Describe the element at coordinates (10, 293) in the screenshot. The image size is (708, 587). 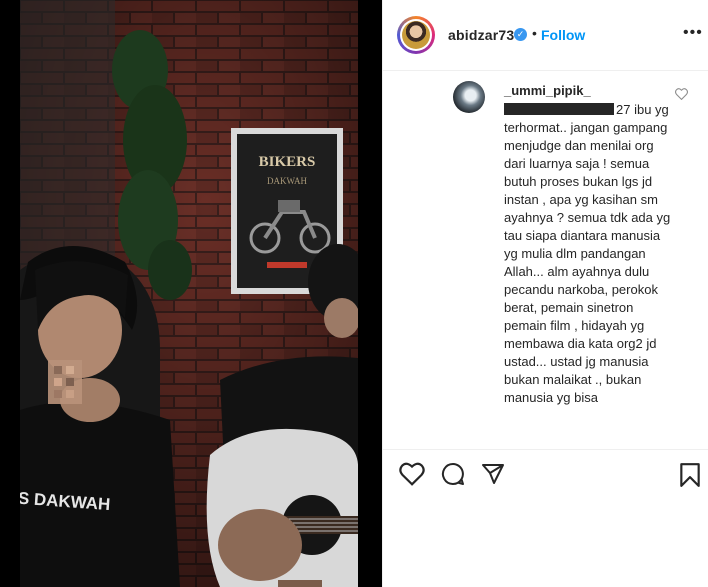
I see `left-letterbox` at that location.